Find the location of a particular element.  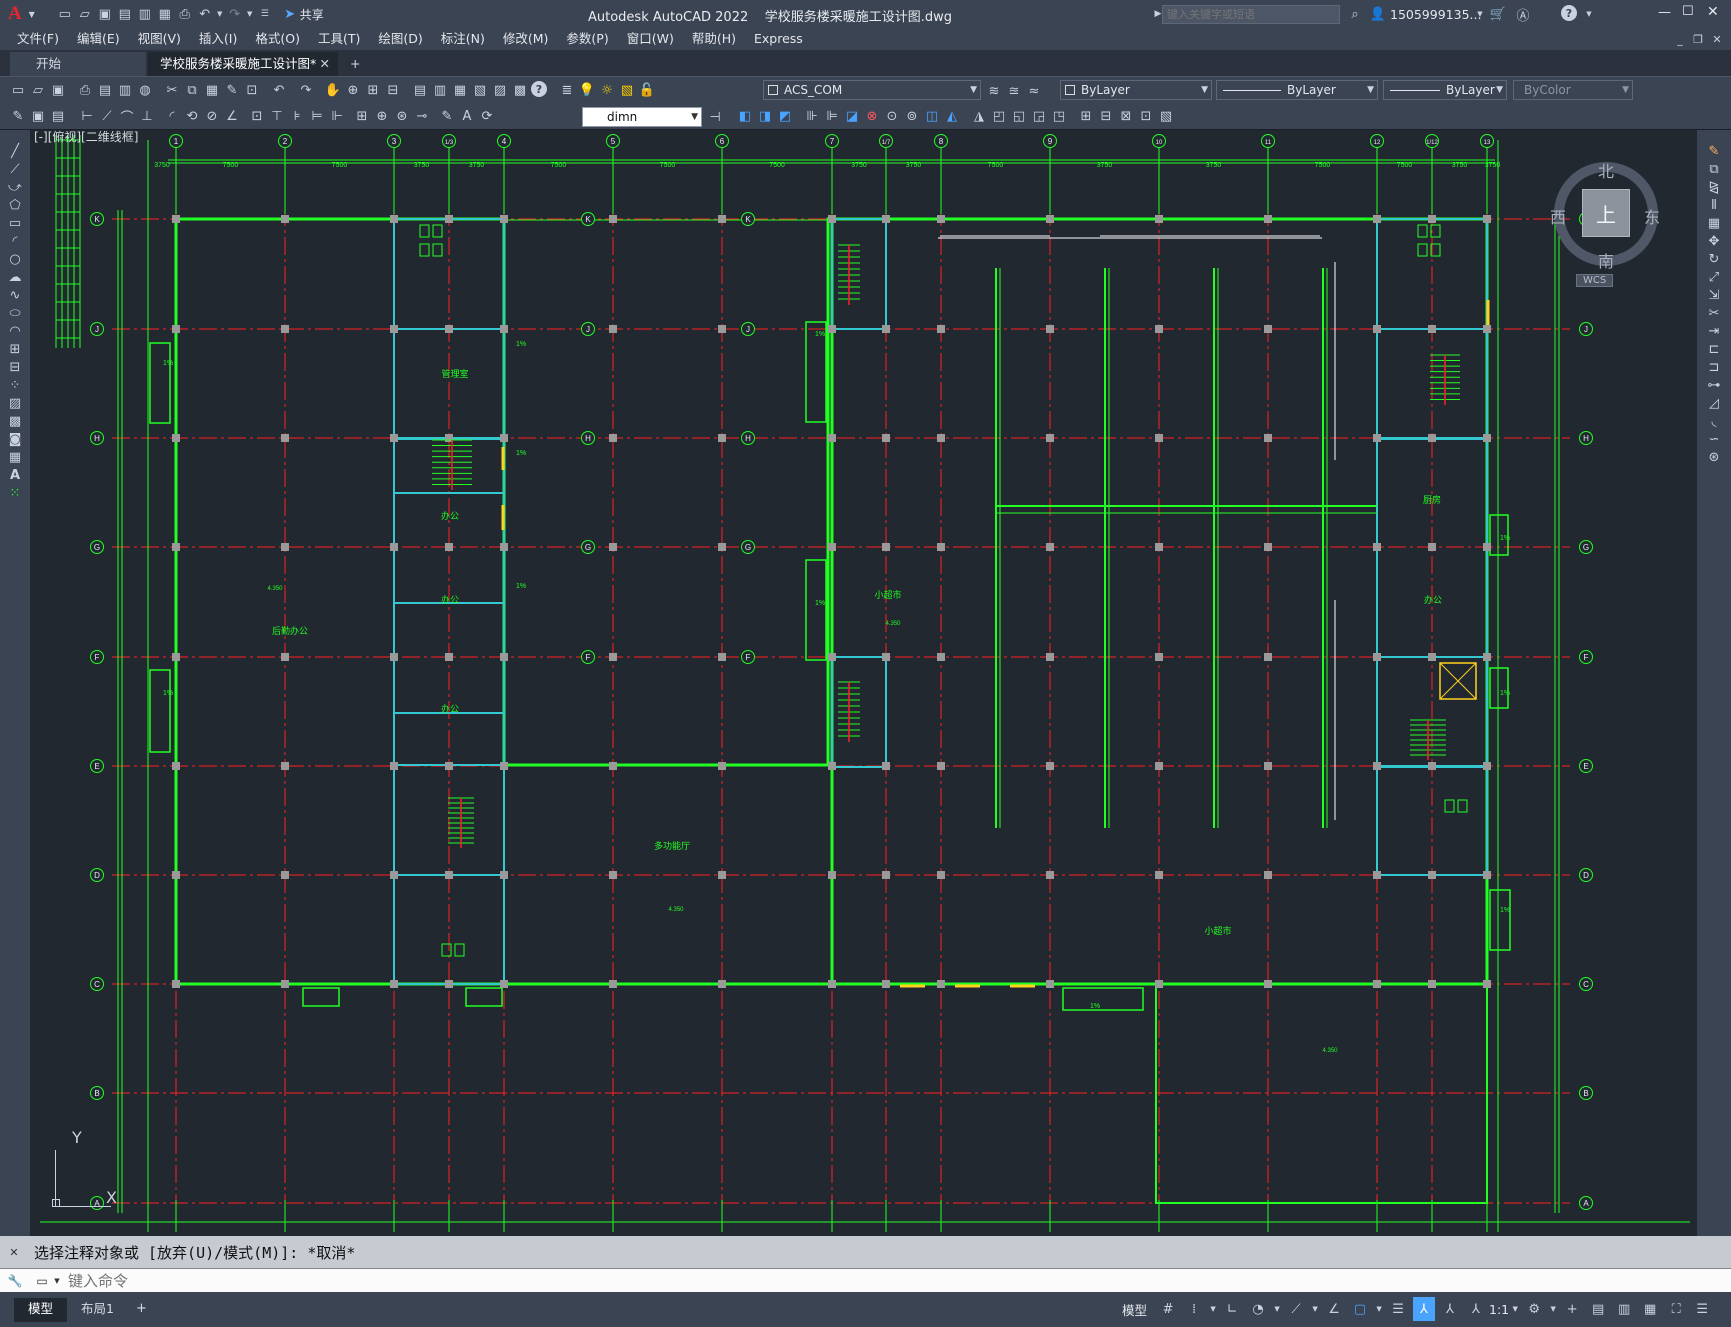

menu-file: 文件(F) is located at coordinates (38, 39).